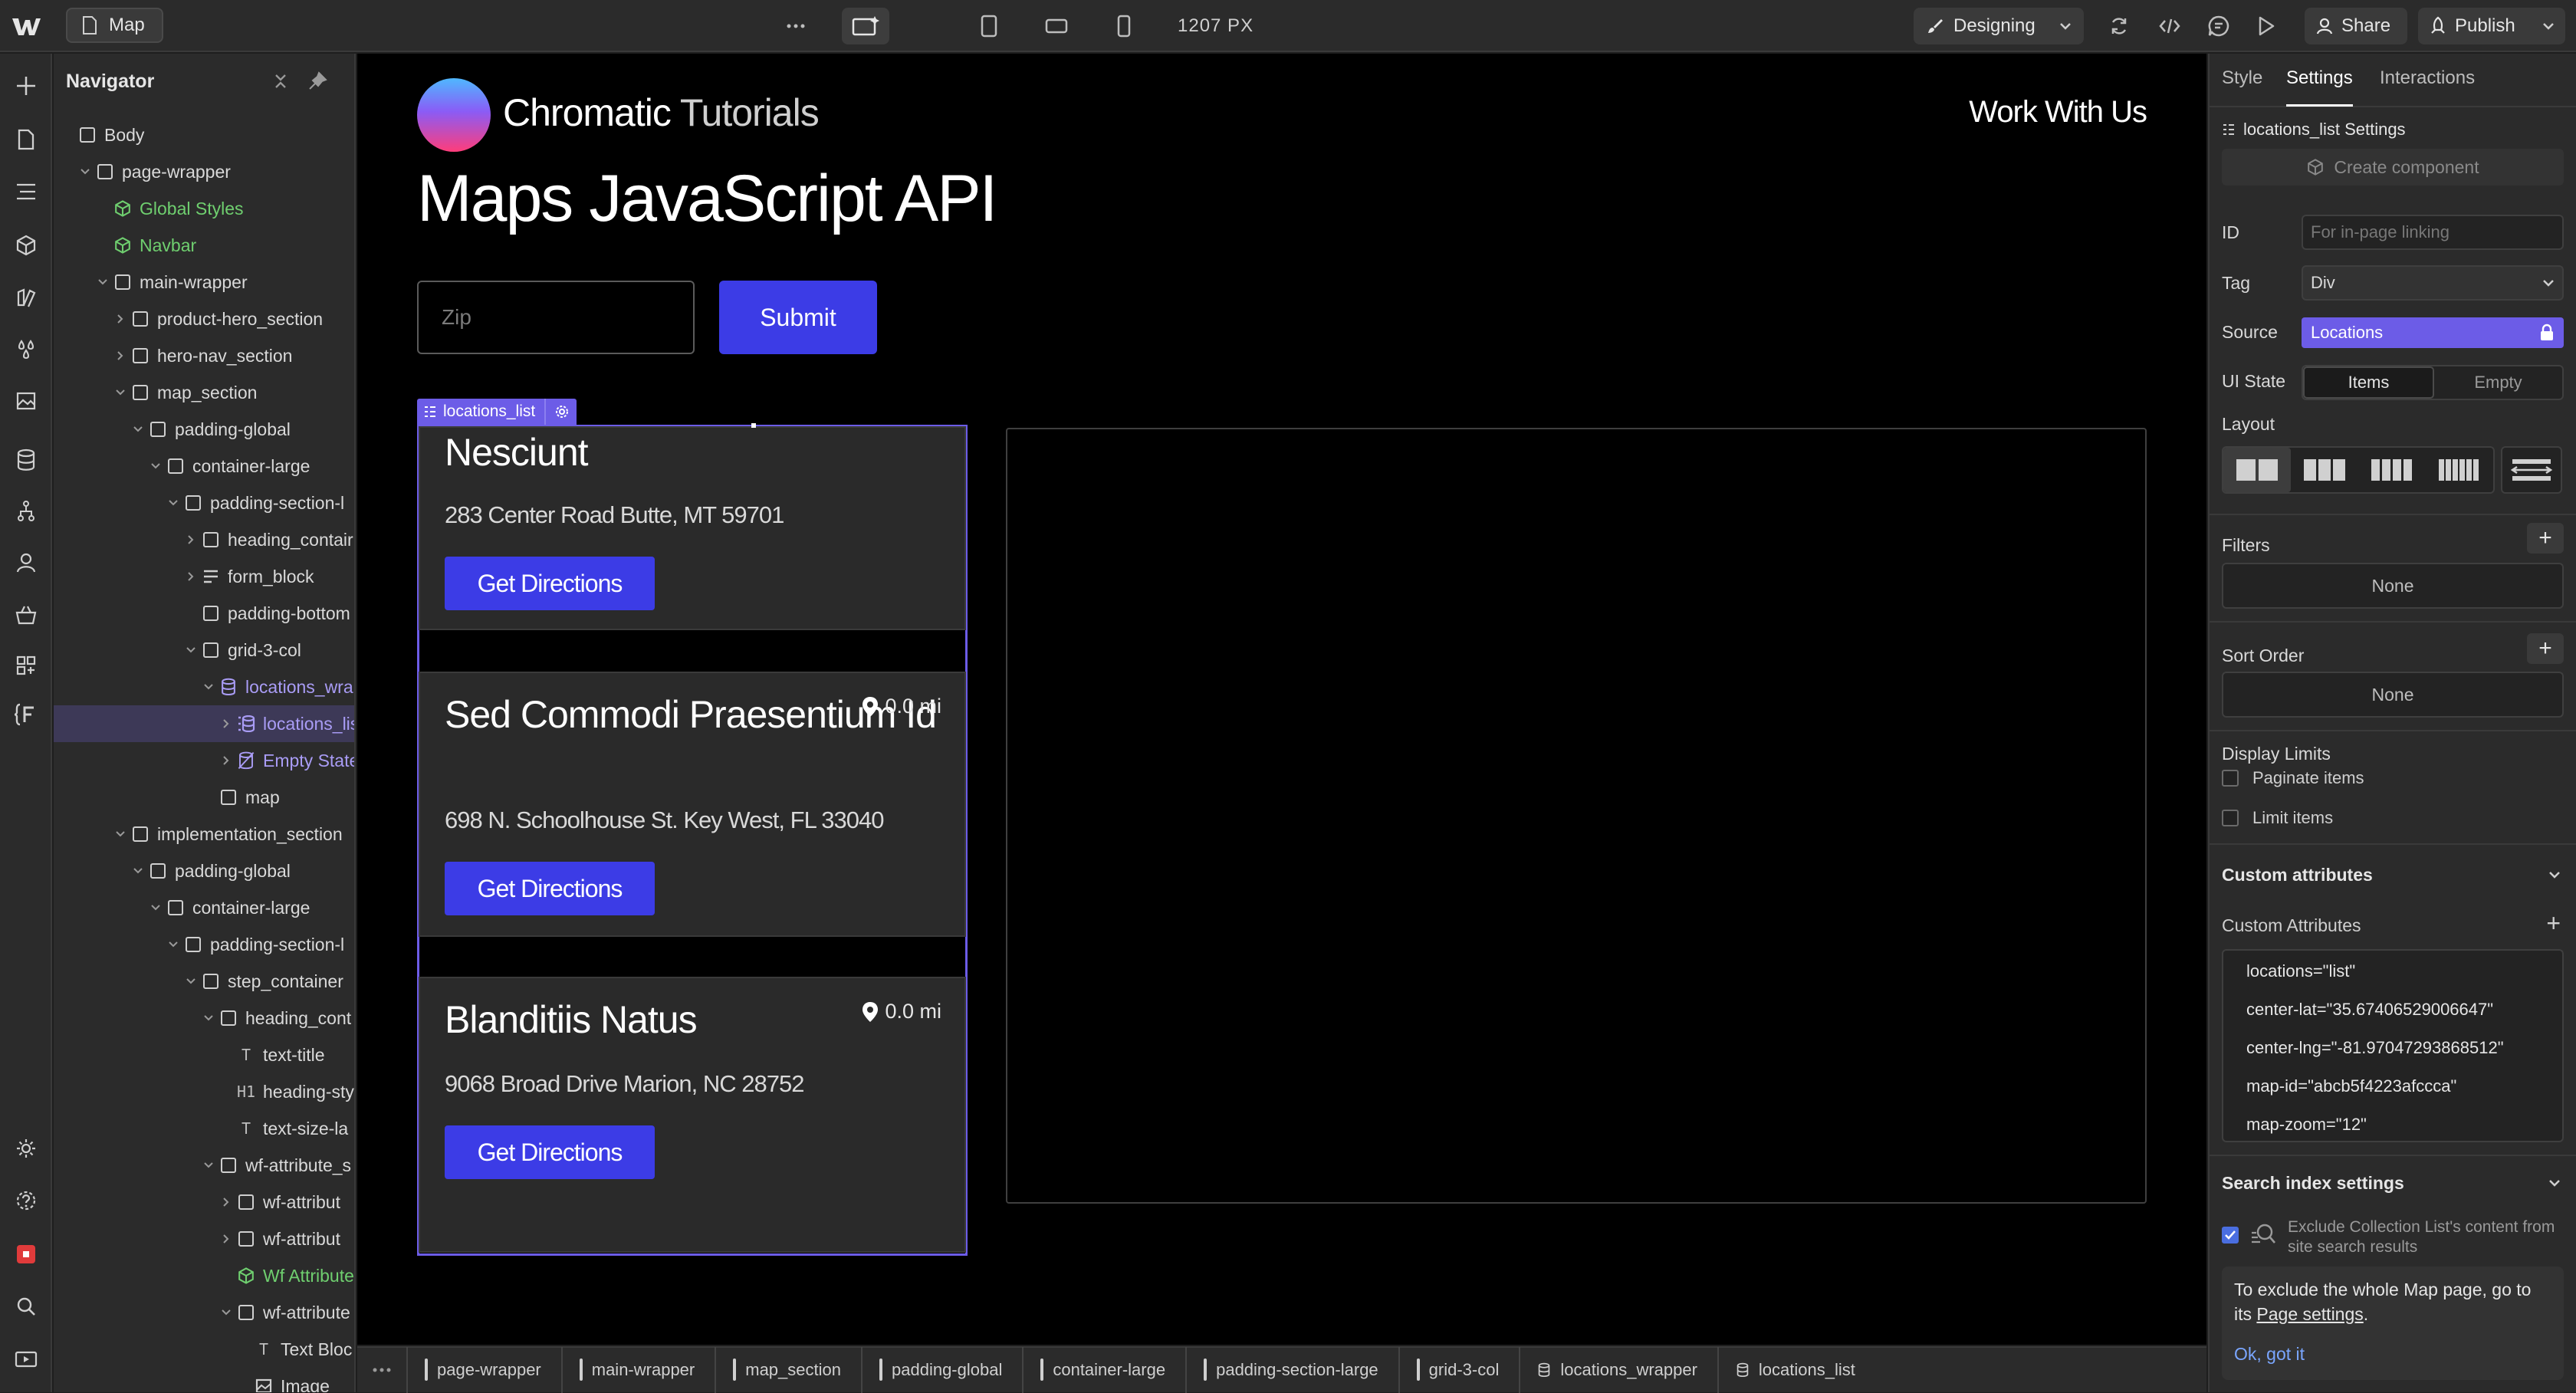 This screenshot has height=1393, width=2576. Describe the element at coordinates (1103, 1370) in the screenshot. I see `breadcrumb-item: container-large` at that location.